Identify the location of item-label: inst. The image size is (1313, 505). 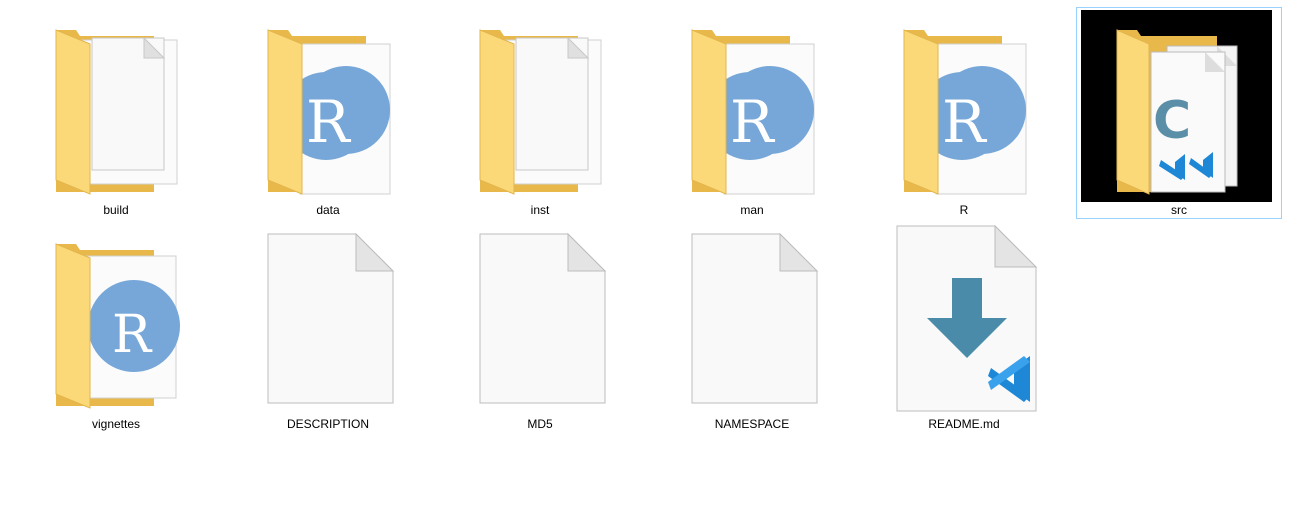
(540, 210).